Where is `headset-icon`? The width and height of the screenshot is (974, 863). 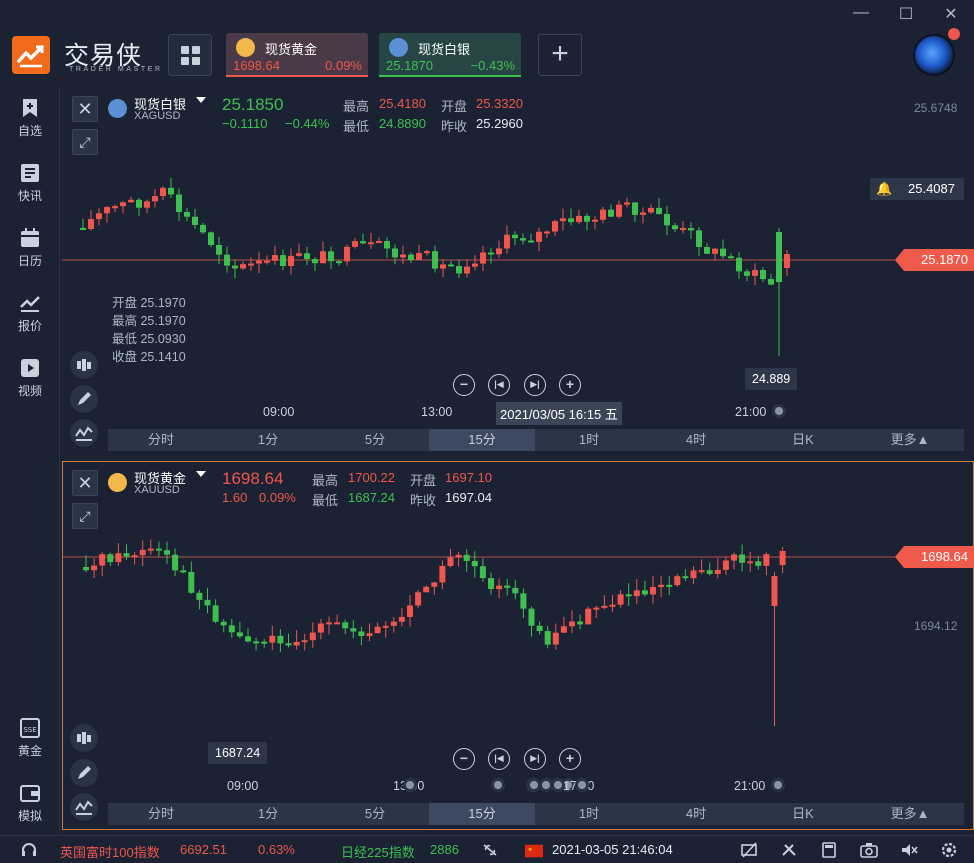
headset-icon is located at coordinates (29, 850).